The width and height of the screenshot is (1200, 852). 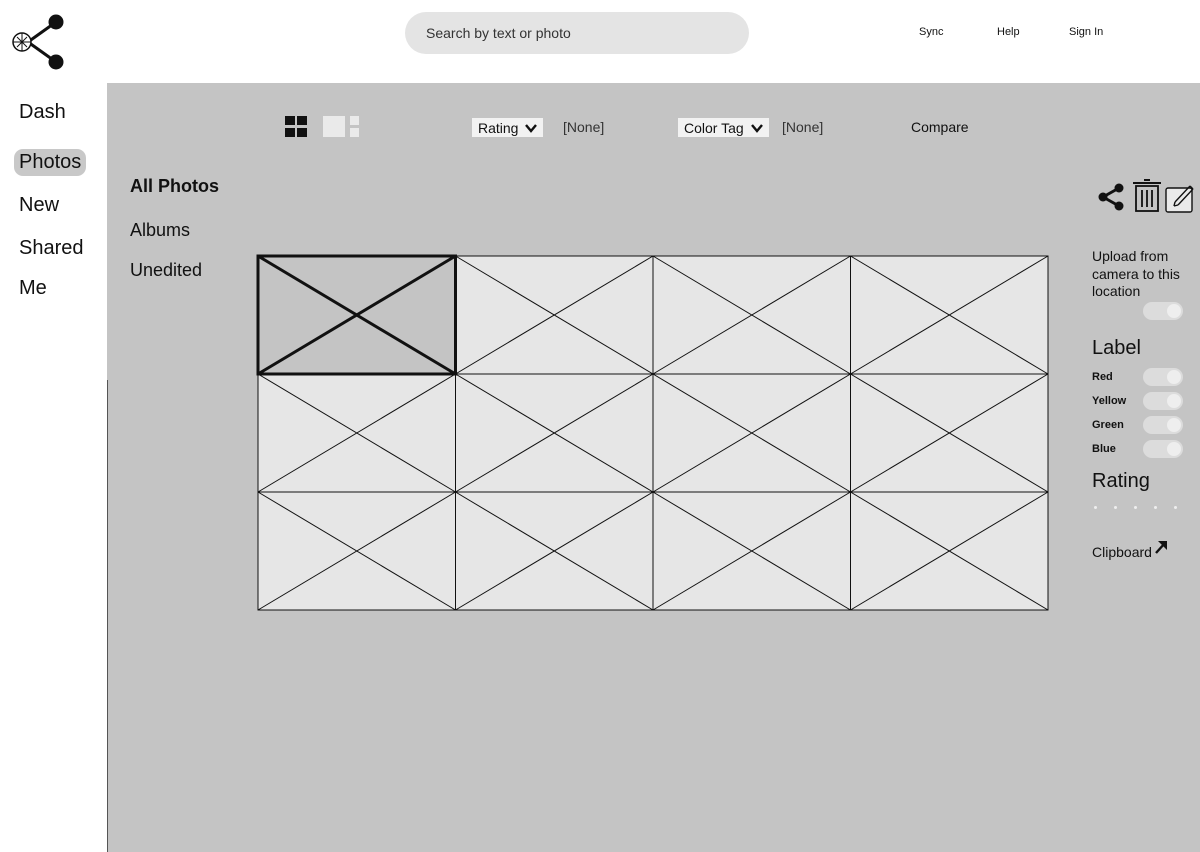 What do you see at coordinates (1086, 32) in the screenshot?
I see `sign-in-link: Sign In` at bounding box center [1086, 32].